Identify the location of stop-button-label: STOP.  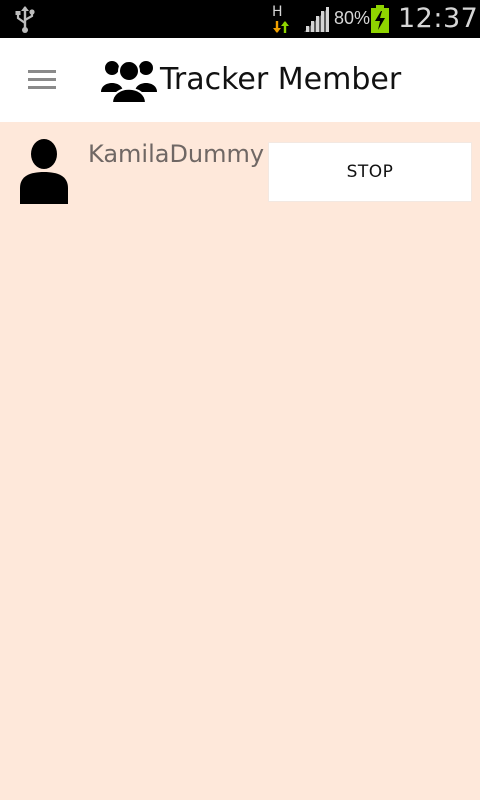
(370, 172).